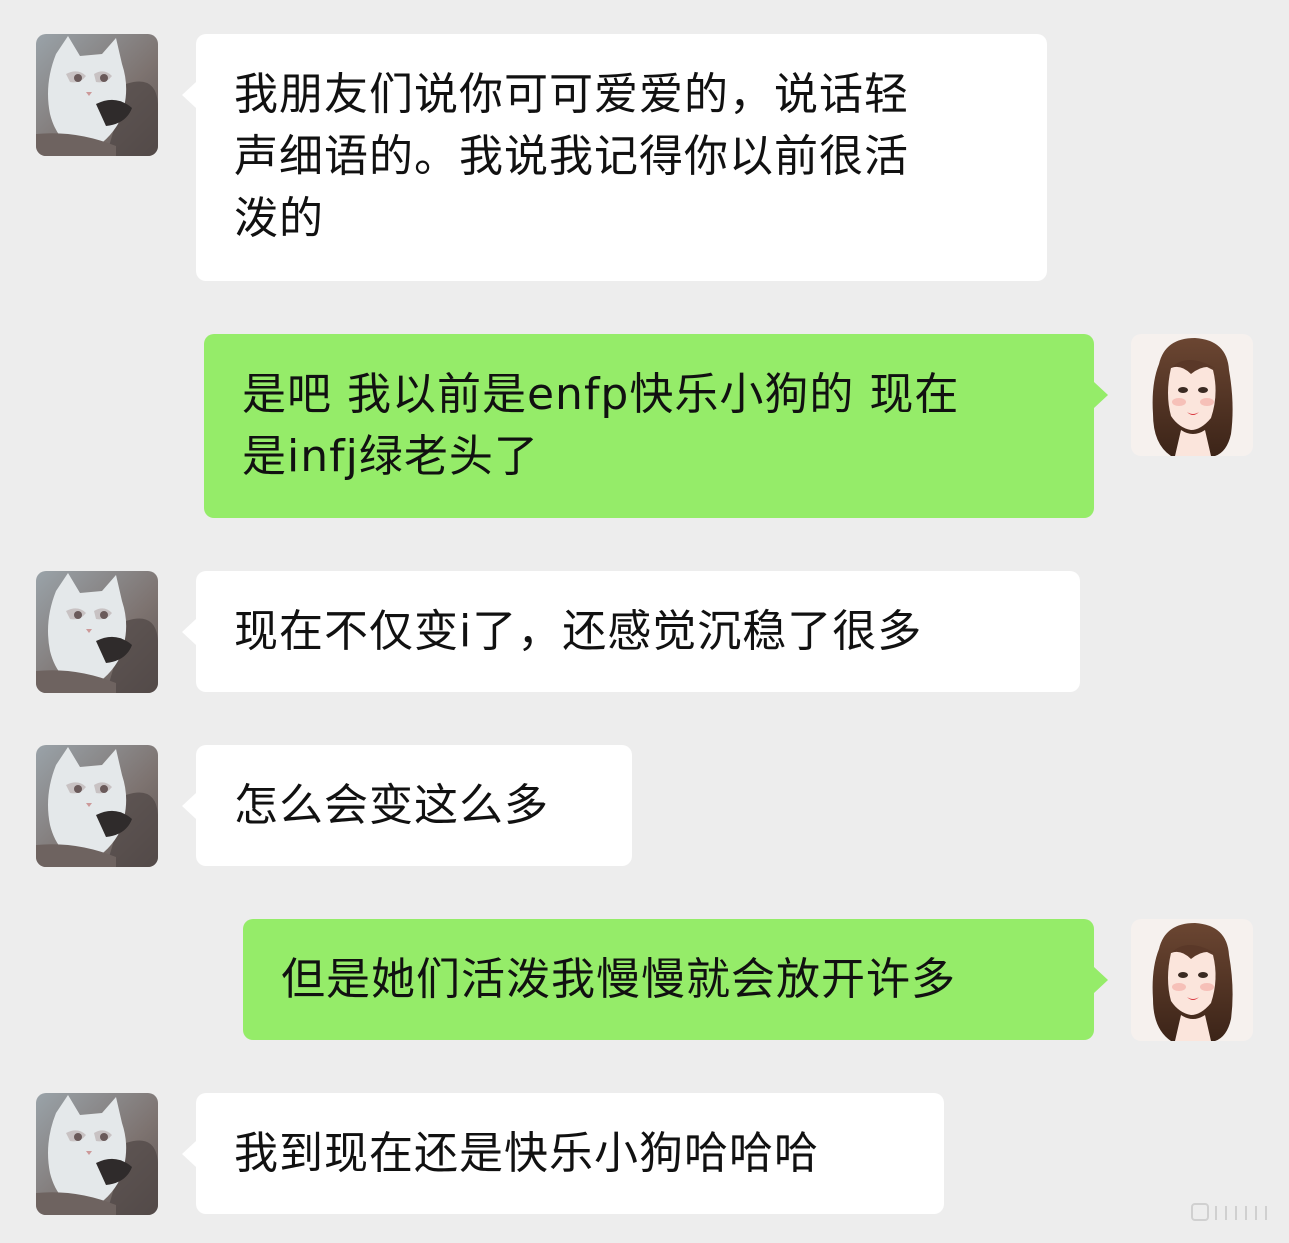 The height and width of the screenshot is (1243, 1289). I want to click on message-text-line: 现在不仅变i了，还感觉沉稳了很多, so click(578, 631).